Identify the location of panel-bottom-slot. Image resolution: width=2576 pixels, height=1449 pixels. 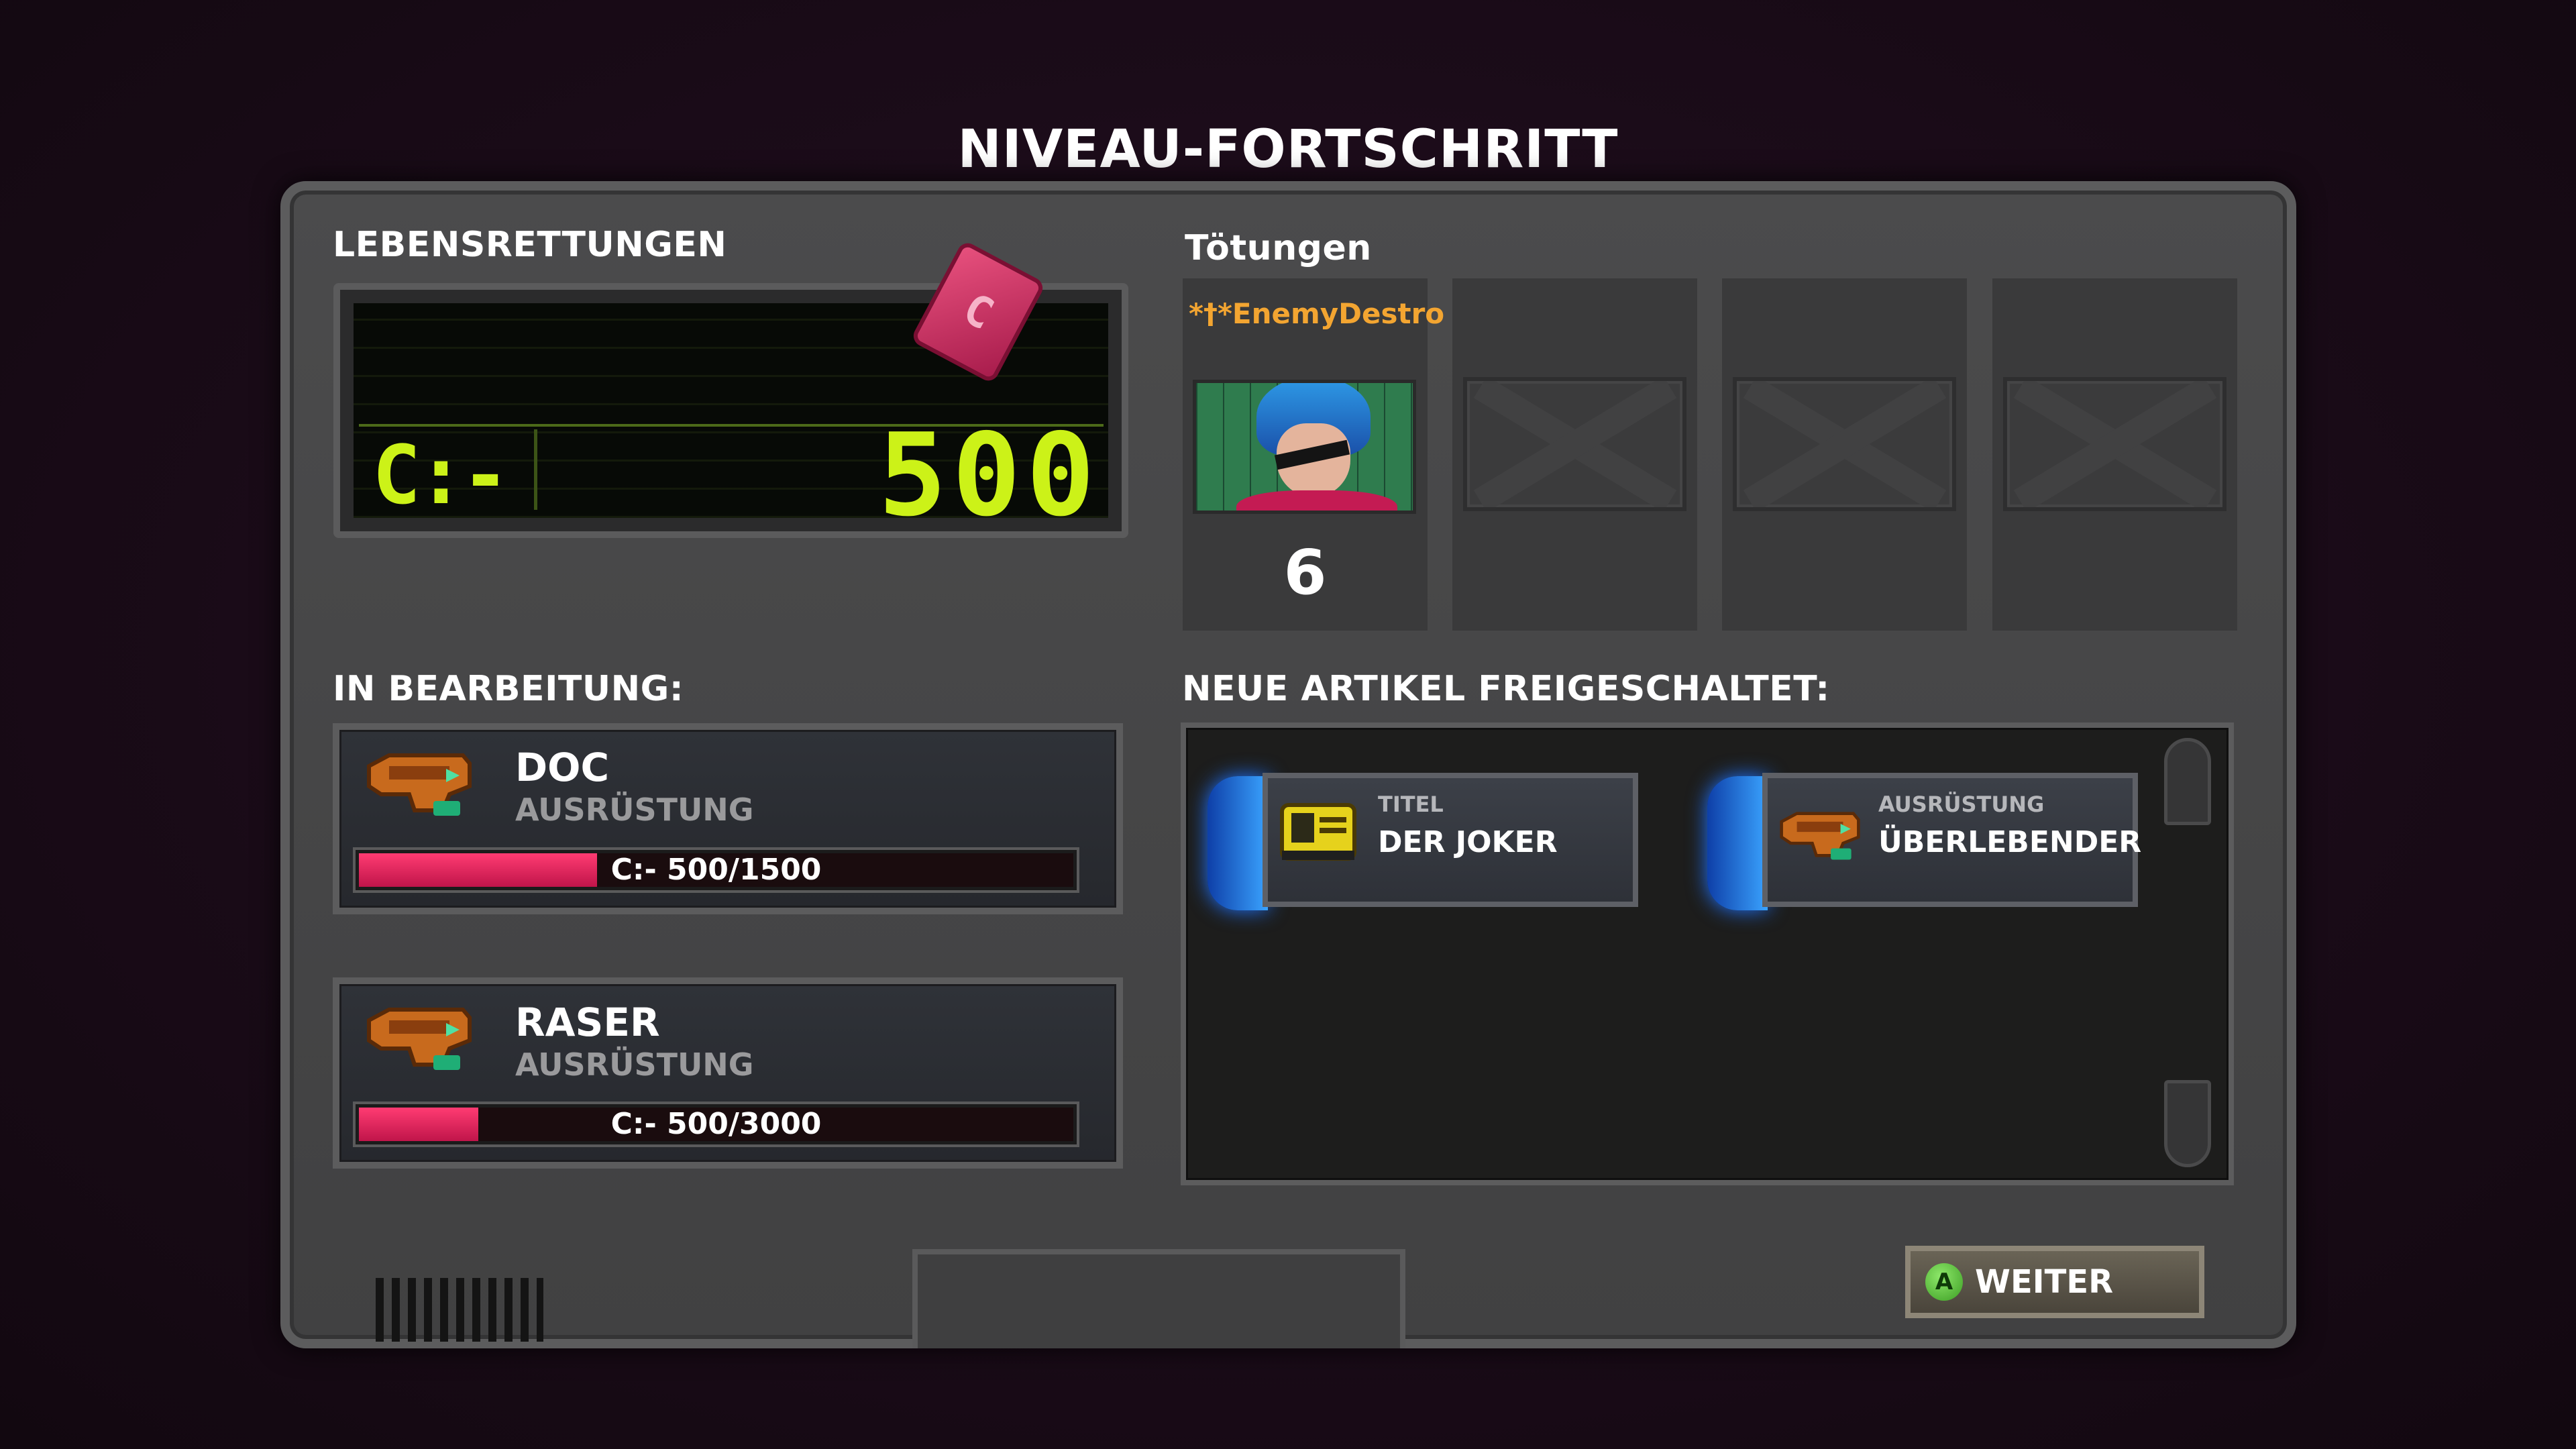
(1158, 1298).